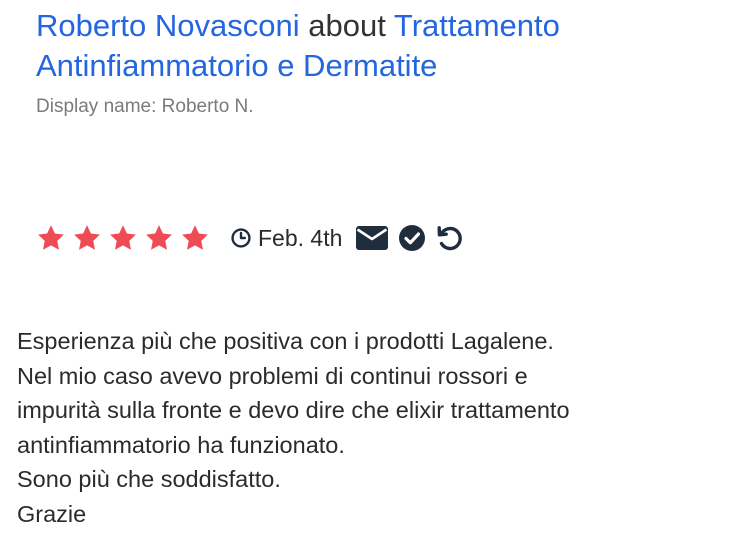 The height and width of the screenshot is (558, 734). What do you see at coordinates (52, 513) in the screenshot?
I see `review-body-line: Grazie` at bounding box center [52, 513].